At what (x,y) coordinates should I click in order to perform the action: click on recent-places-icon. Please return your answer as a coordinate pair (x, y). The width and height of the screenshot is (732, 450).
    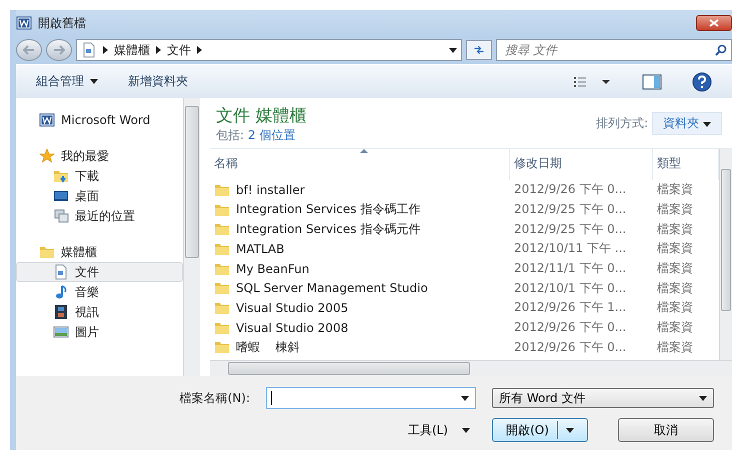
    Looking at the image, I should click on (61, 216).